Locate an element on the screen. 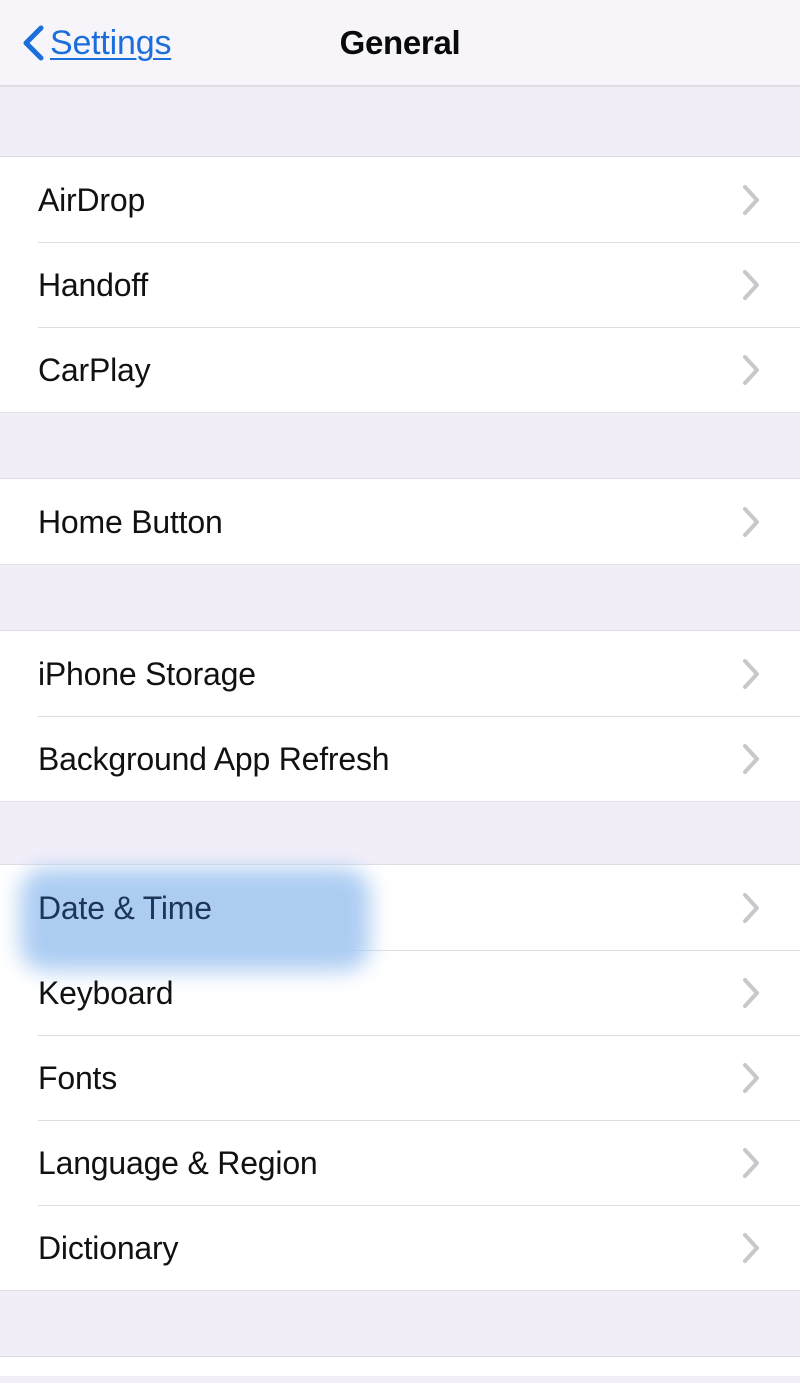 The height and width of the screenshot is (1383, 800). settings-row-carplay: CarPlay is located at coordinates (400, 369).